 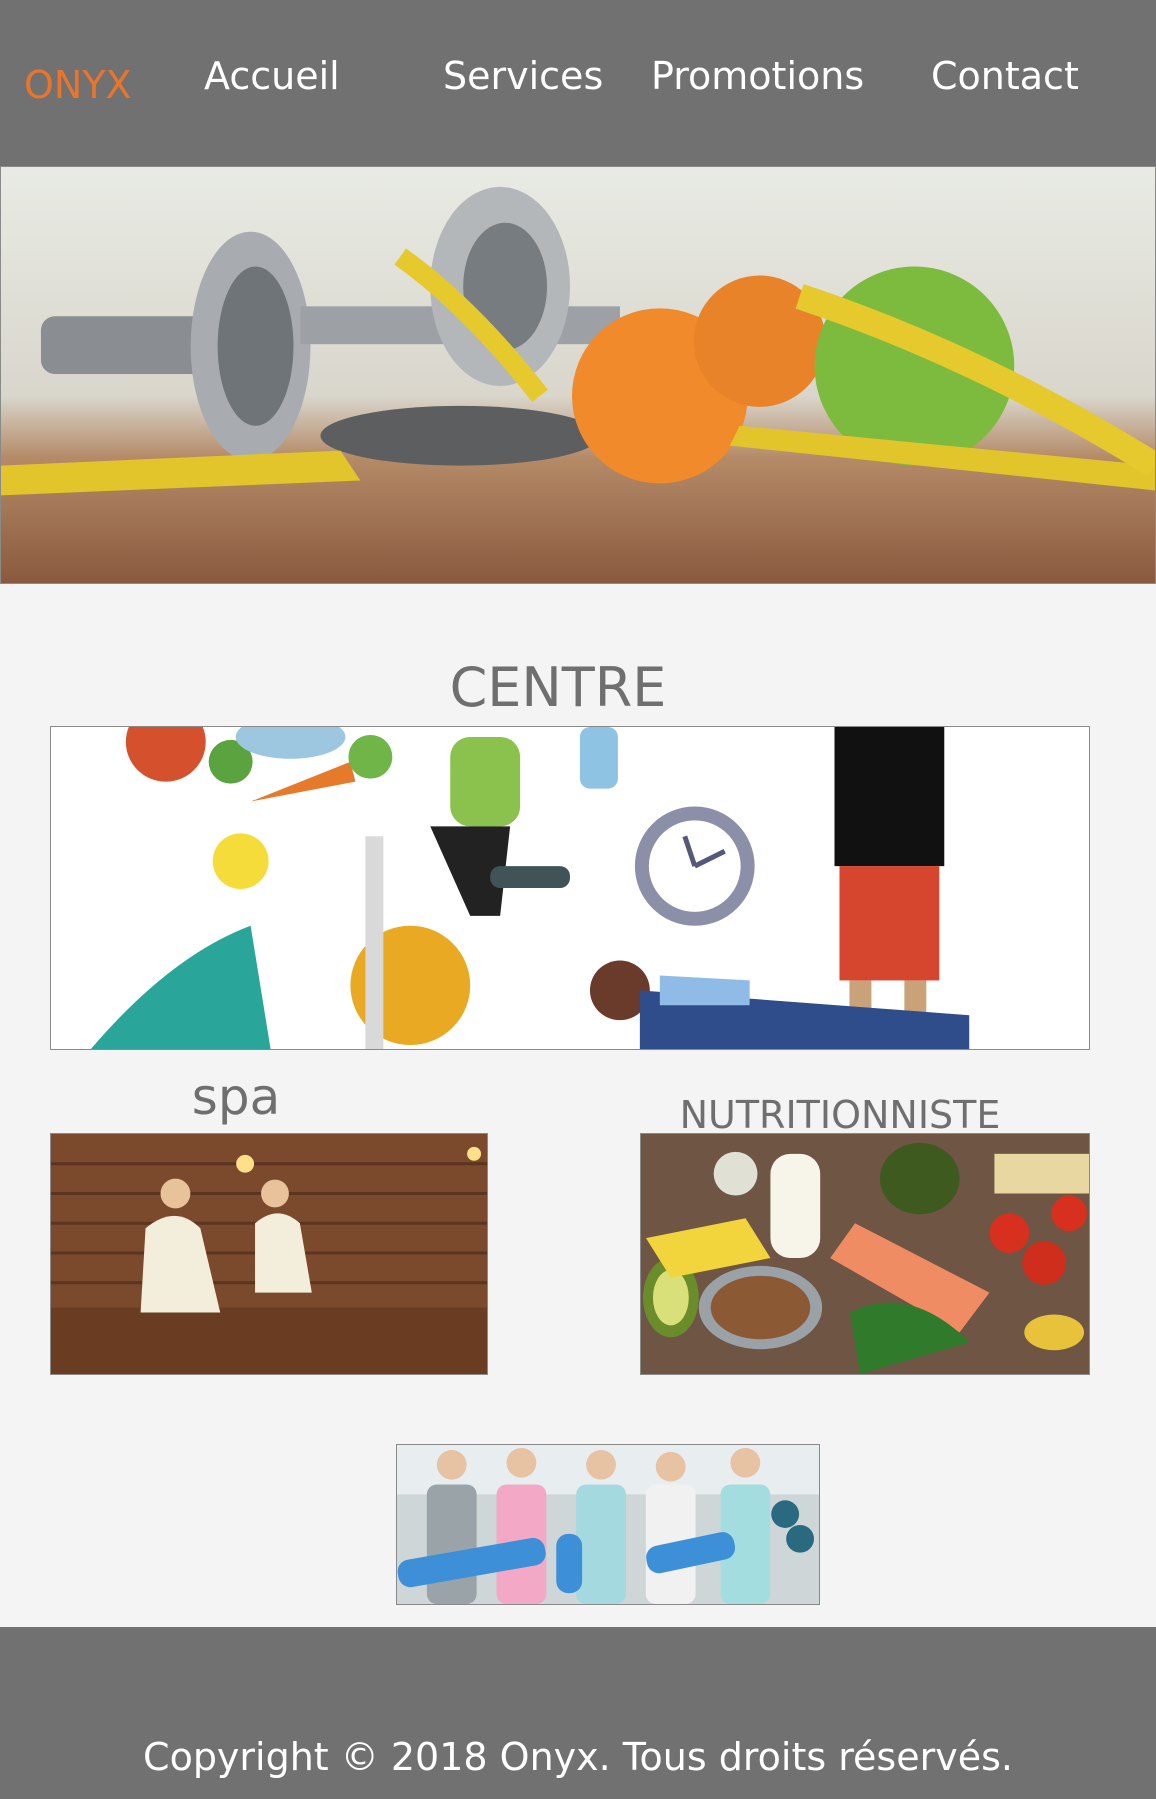 What do you see at coordinates (236, 1097) in the screenshot?
I see `spa-section-title: spa` at bounding box center [236, 1097].